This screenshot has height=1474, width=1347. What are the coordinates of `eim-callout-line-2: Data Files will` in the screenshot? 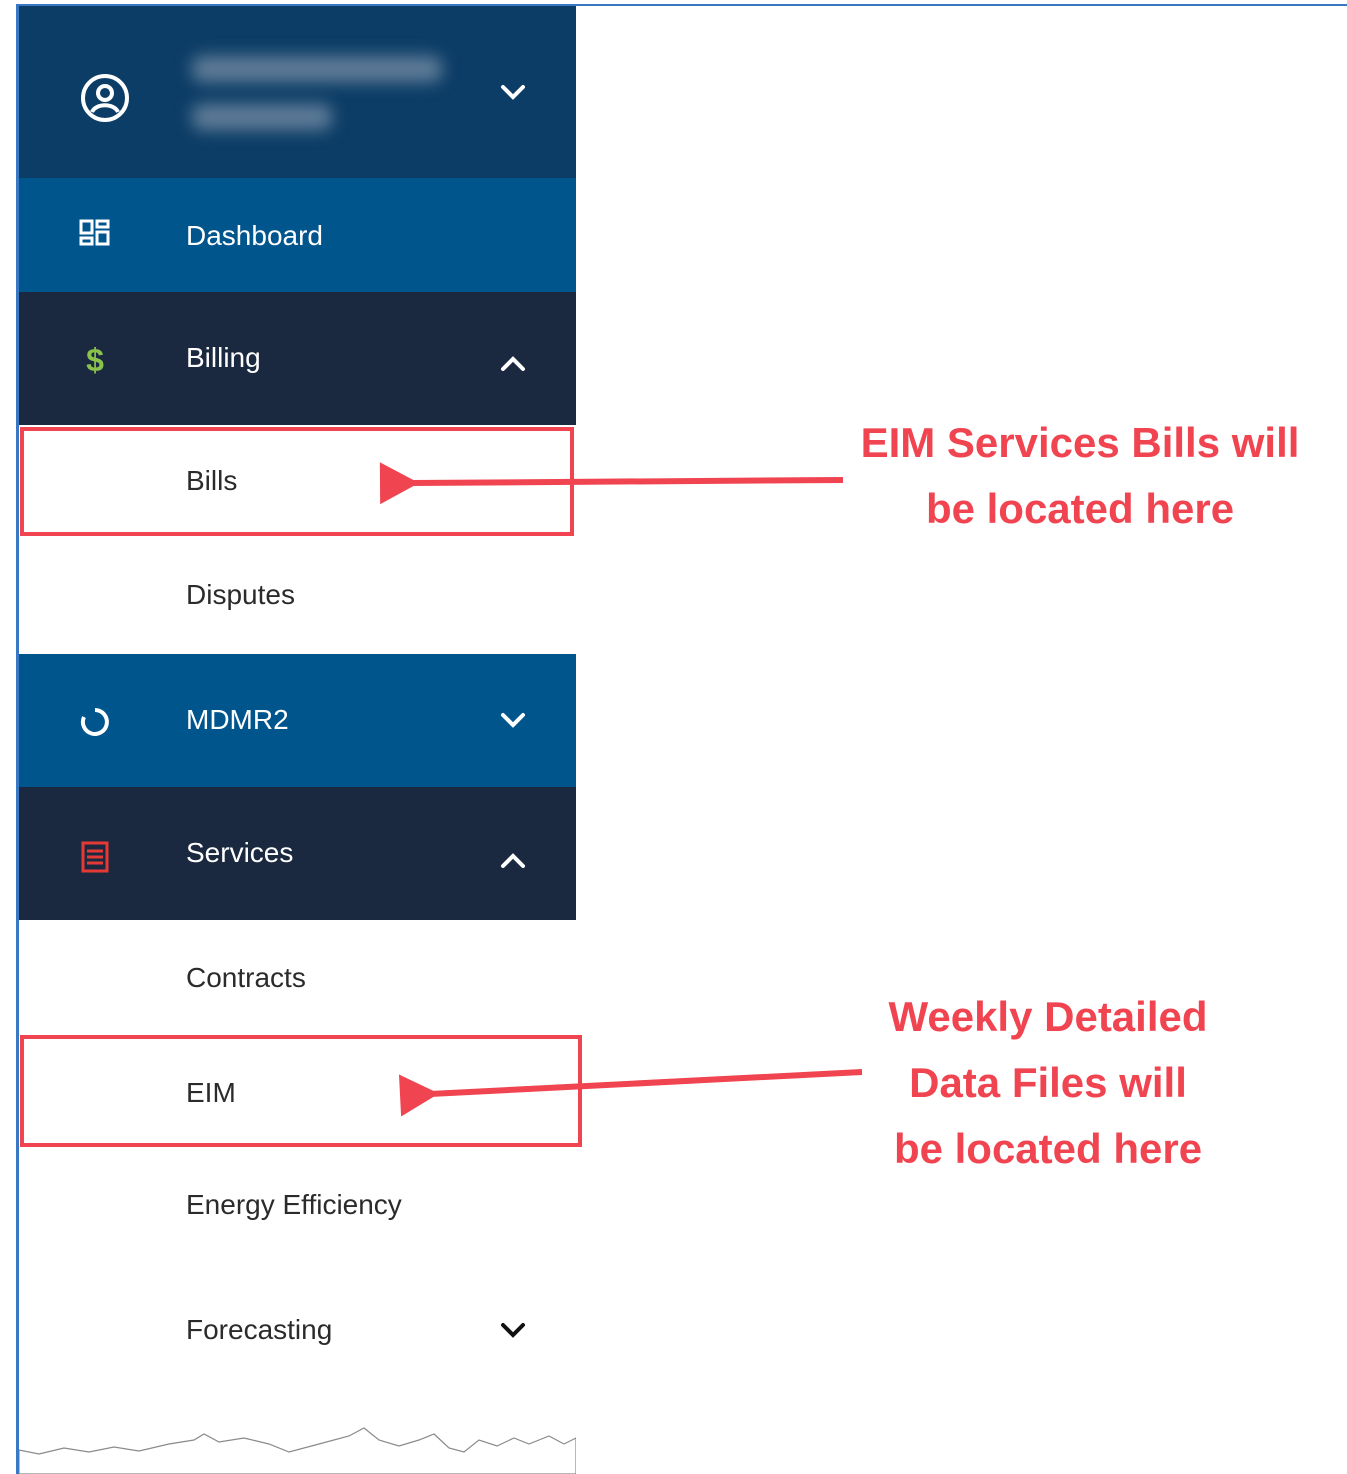 It's located at (1048, 1082).